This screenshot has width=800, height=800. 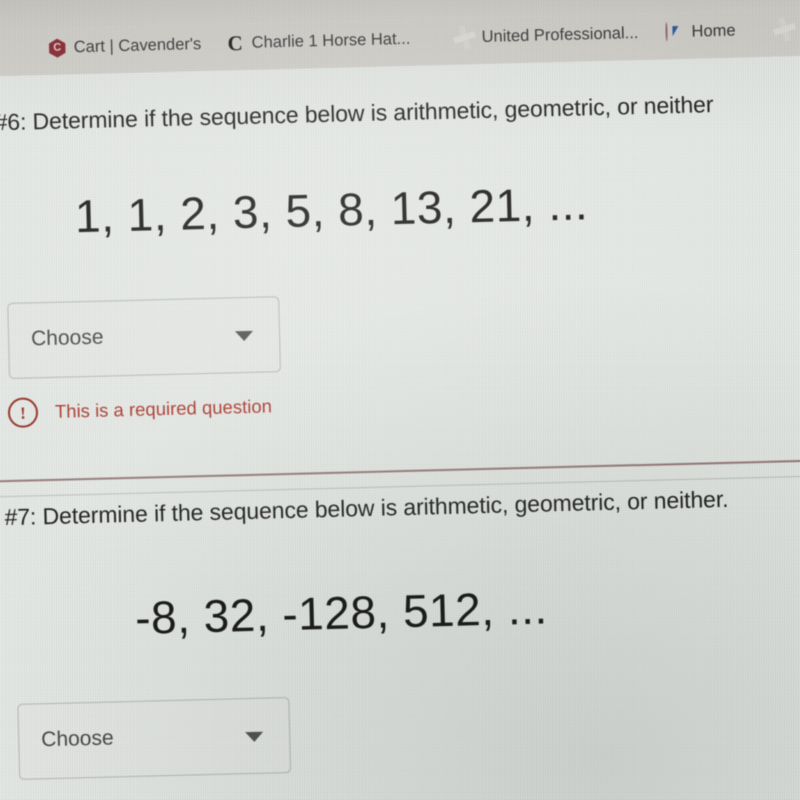 I want to click on error-exclamation-icon: !, so click(x=23, y=413).